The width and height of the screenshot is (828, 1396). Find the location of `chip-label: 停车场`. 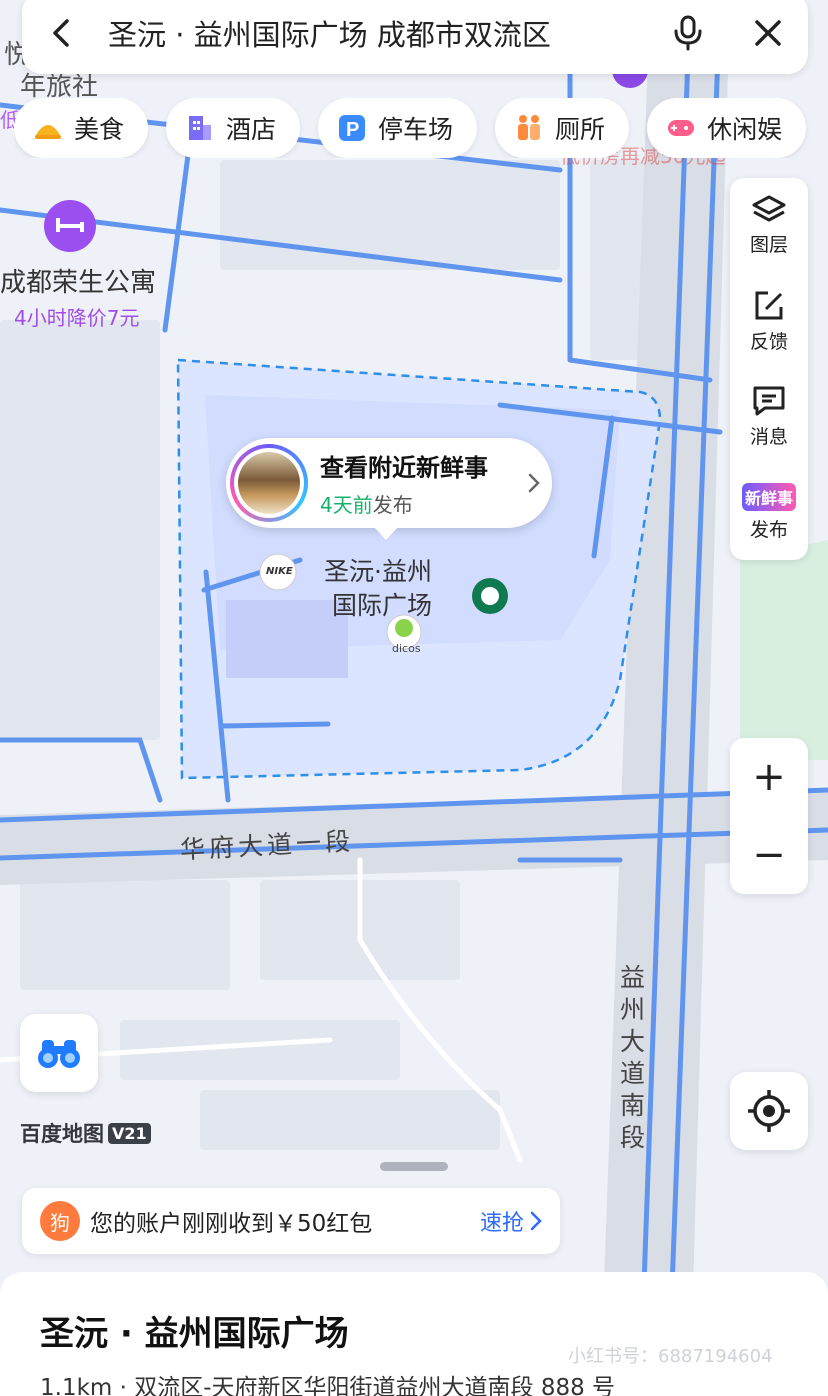

chip-label: 停车场 is located at coordinates (416, 129).